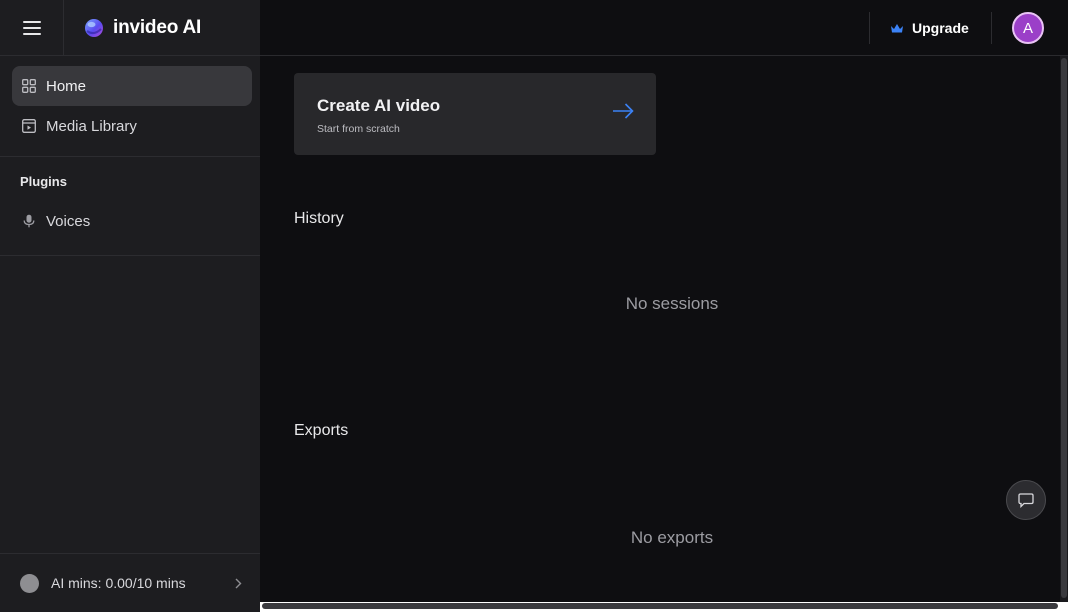  What do you see at coordinates (43, 181) in the screenshot?
I see `plugins-heading: Plugins` at bounding box center [43, 181].